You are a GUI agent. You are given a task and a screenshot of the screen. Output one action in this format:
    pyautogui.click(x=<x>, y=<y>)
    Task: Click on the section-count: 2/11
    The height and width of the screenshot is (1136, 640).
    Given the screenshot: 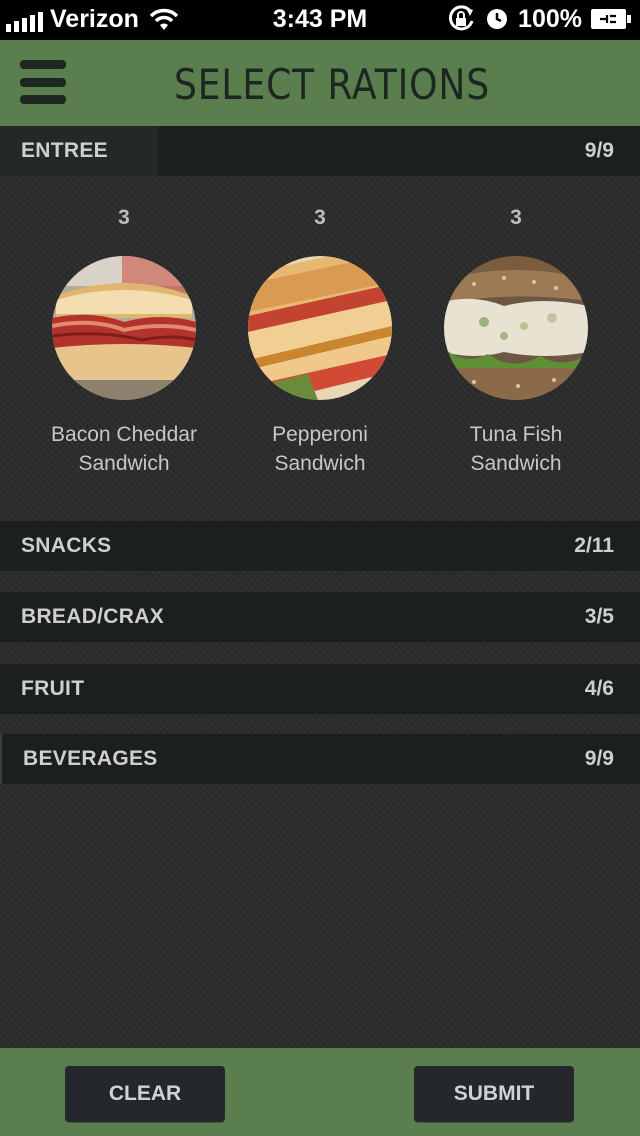 What is the action you would take?
    pyautogui.click(x=594, y=545)
    